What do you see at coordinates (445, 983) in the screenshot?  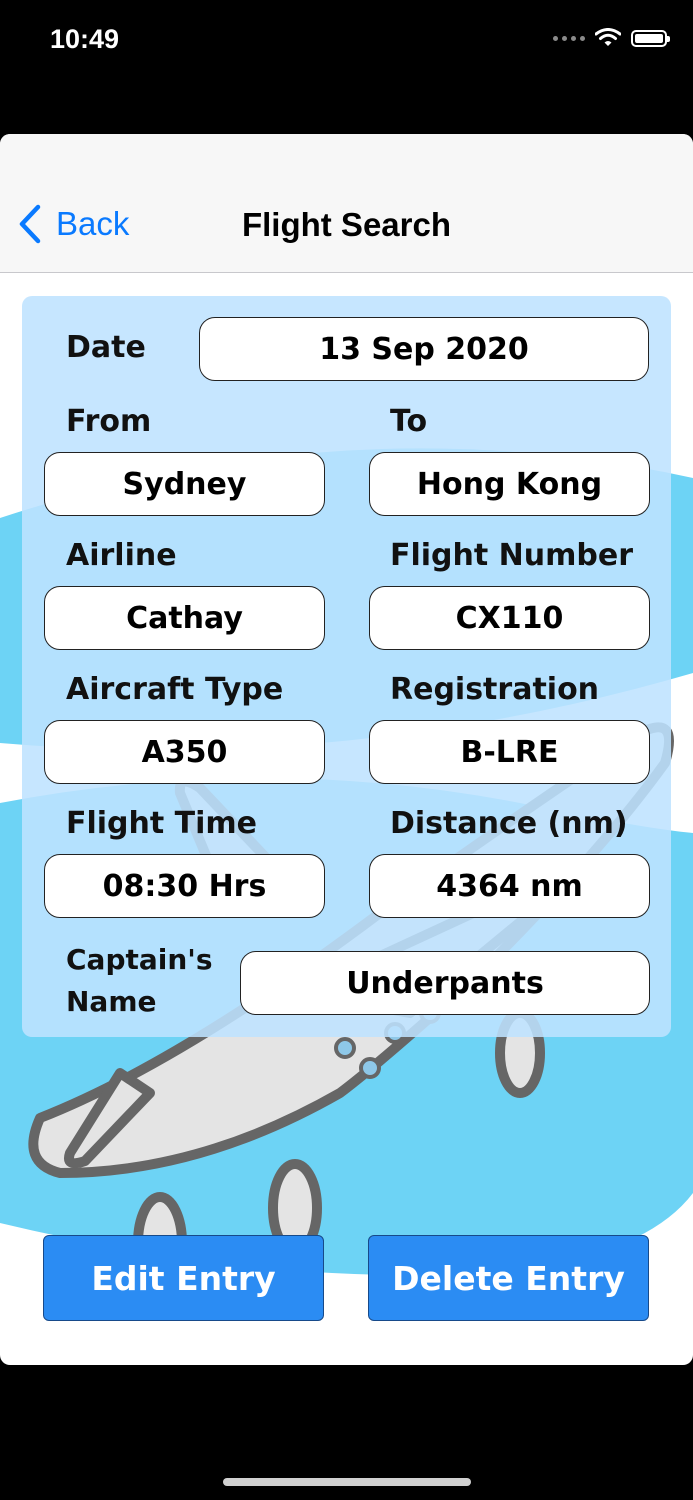 I see `captain-name-field: Underpants` at bounding box center [445, 983].